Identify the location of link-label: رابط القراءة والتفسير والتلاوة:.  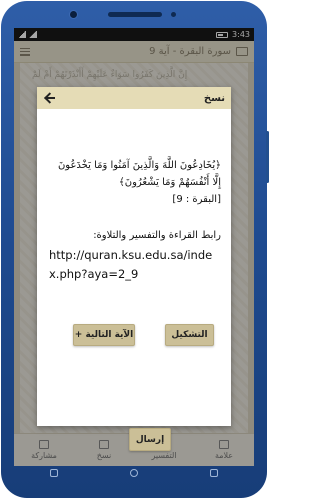
(157, 235).